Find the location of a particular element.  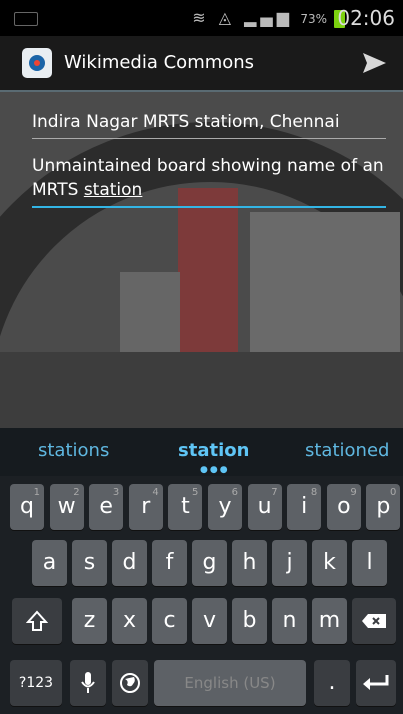

more-suggestions-icon: ●●● is located at coordinates (215, 470).